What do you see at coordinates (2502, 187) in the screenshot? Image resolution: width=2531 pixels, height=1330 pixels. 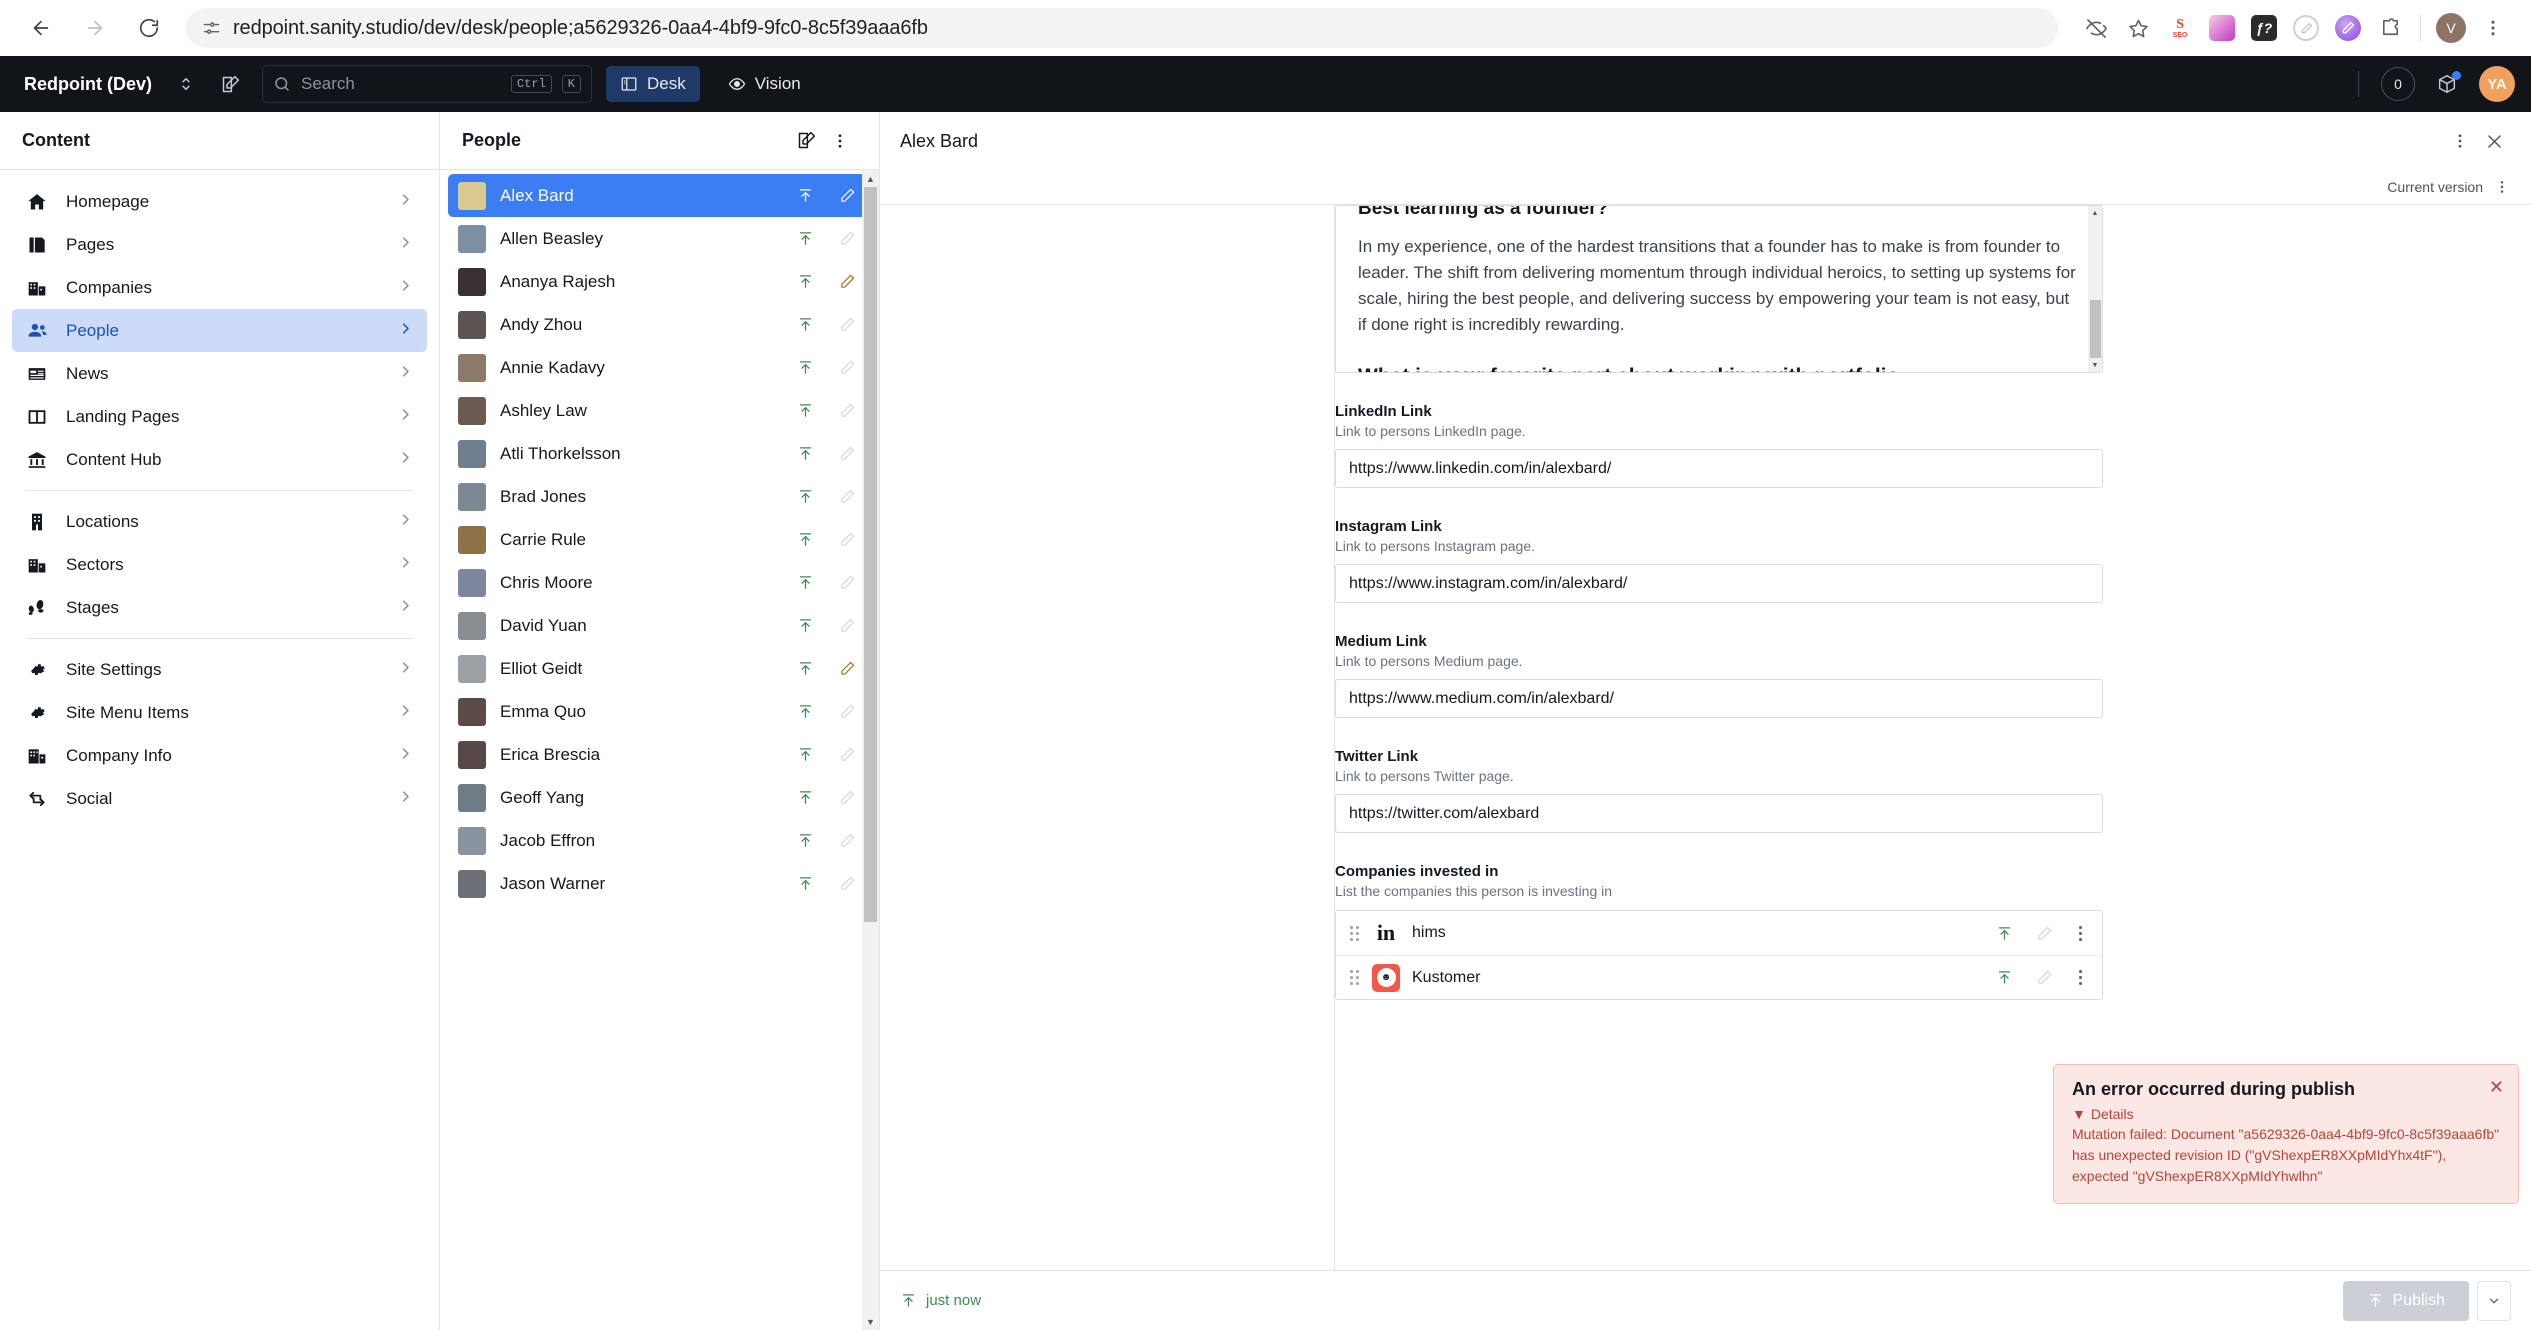 I see `version-menu-button` at bounding box center [2502, 187].